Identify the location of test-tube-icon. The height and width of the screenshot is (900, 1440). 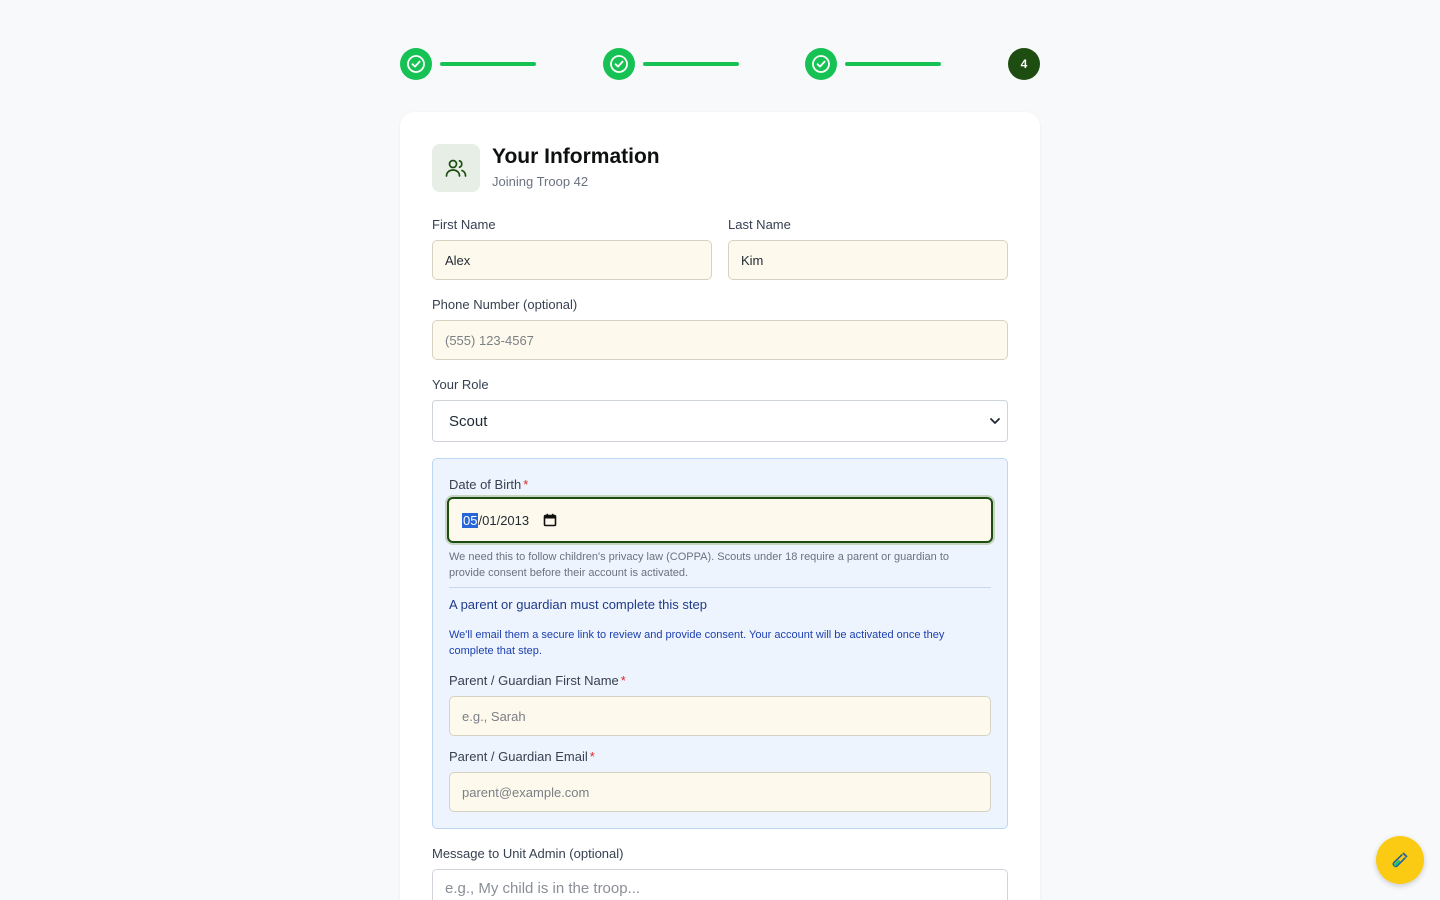
(1400, 860).